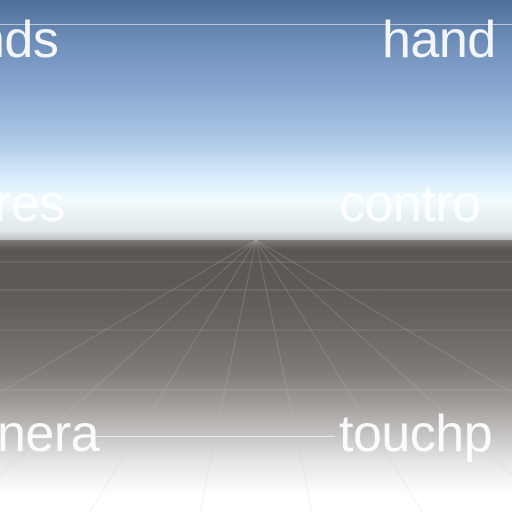 Image resolution: width=512 pixels, height=512 pixels. Describe the element at coordinates (215, 436) in the screenshot. I see `frame-bottom-edge` at that location.